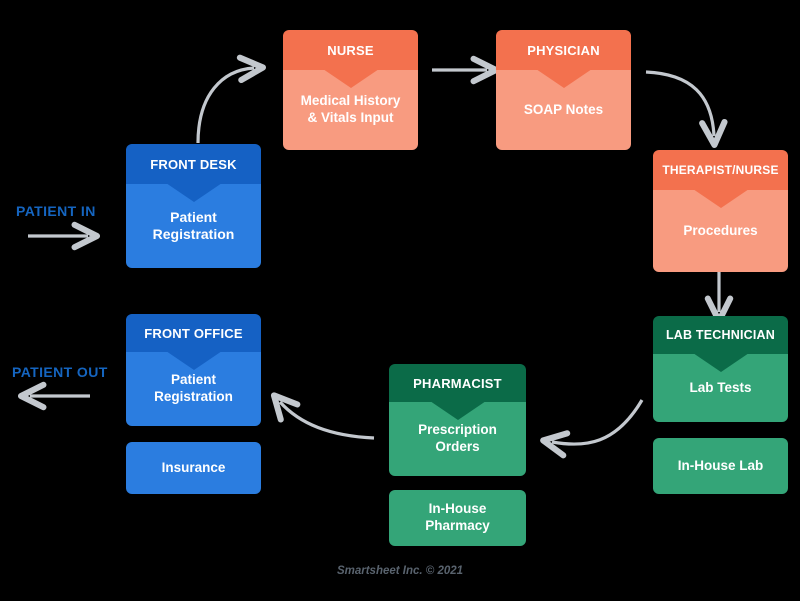  I want to click on label-patient-in: PATIENT IN, so click(56, 211).